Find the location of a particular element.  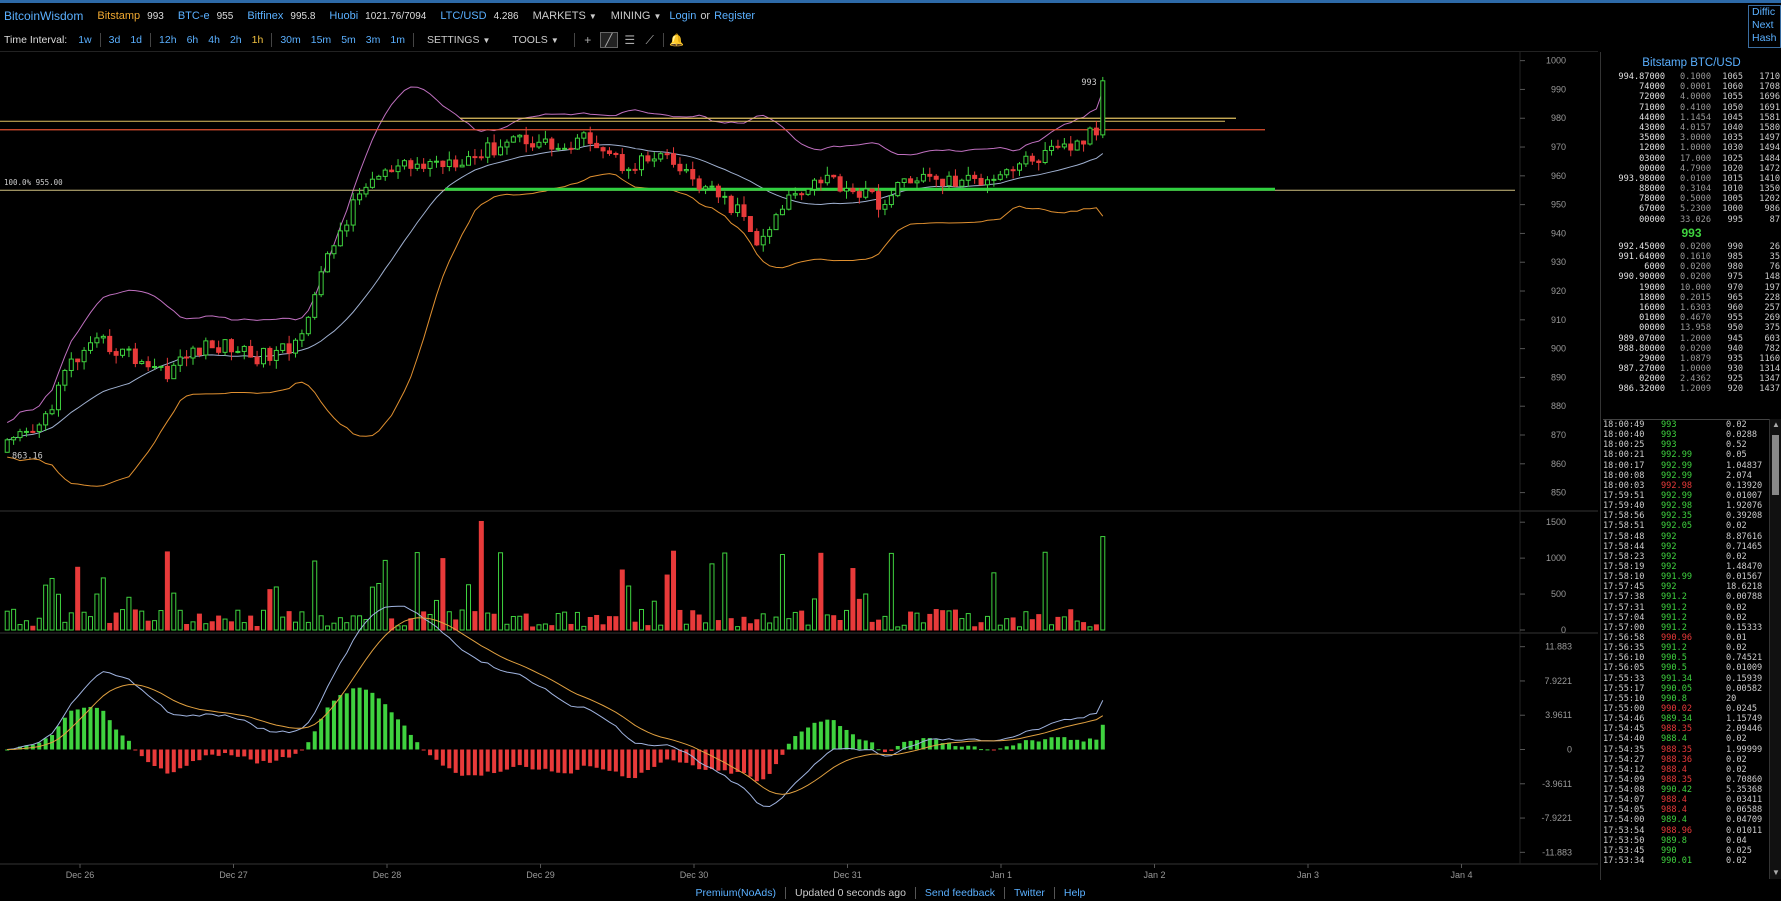

register-link: Register is located at coordinates (734, 16).